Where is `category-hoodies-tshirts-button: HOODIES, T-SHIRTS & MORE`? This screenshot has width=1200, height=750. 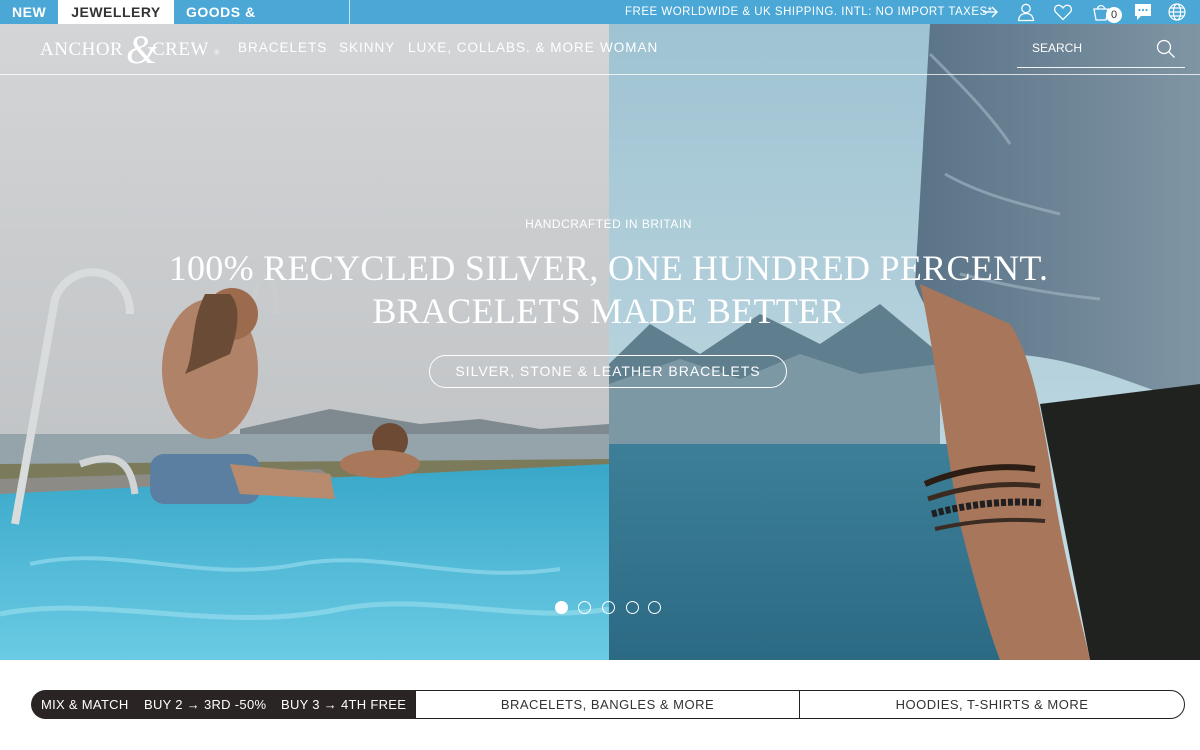 category-hoodies-tshirts-button: HOODIES, T-SHIRTS & MORE is located at coordinates (992, 704).